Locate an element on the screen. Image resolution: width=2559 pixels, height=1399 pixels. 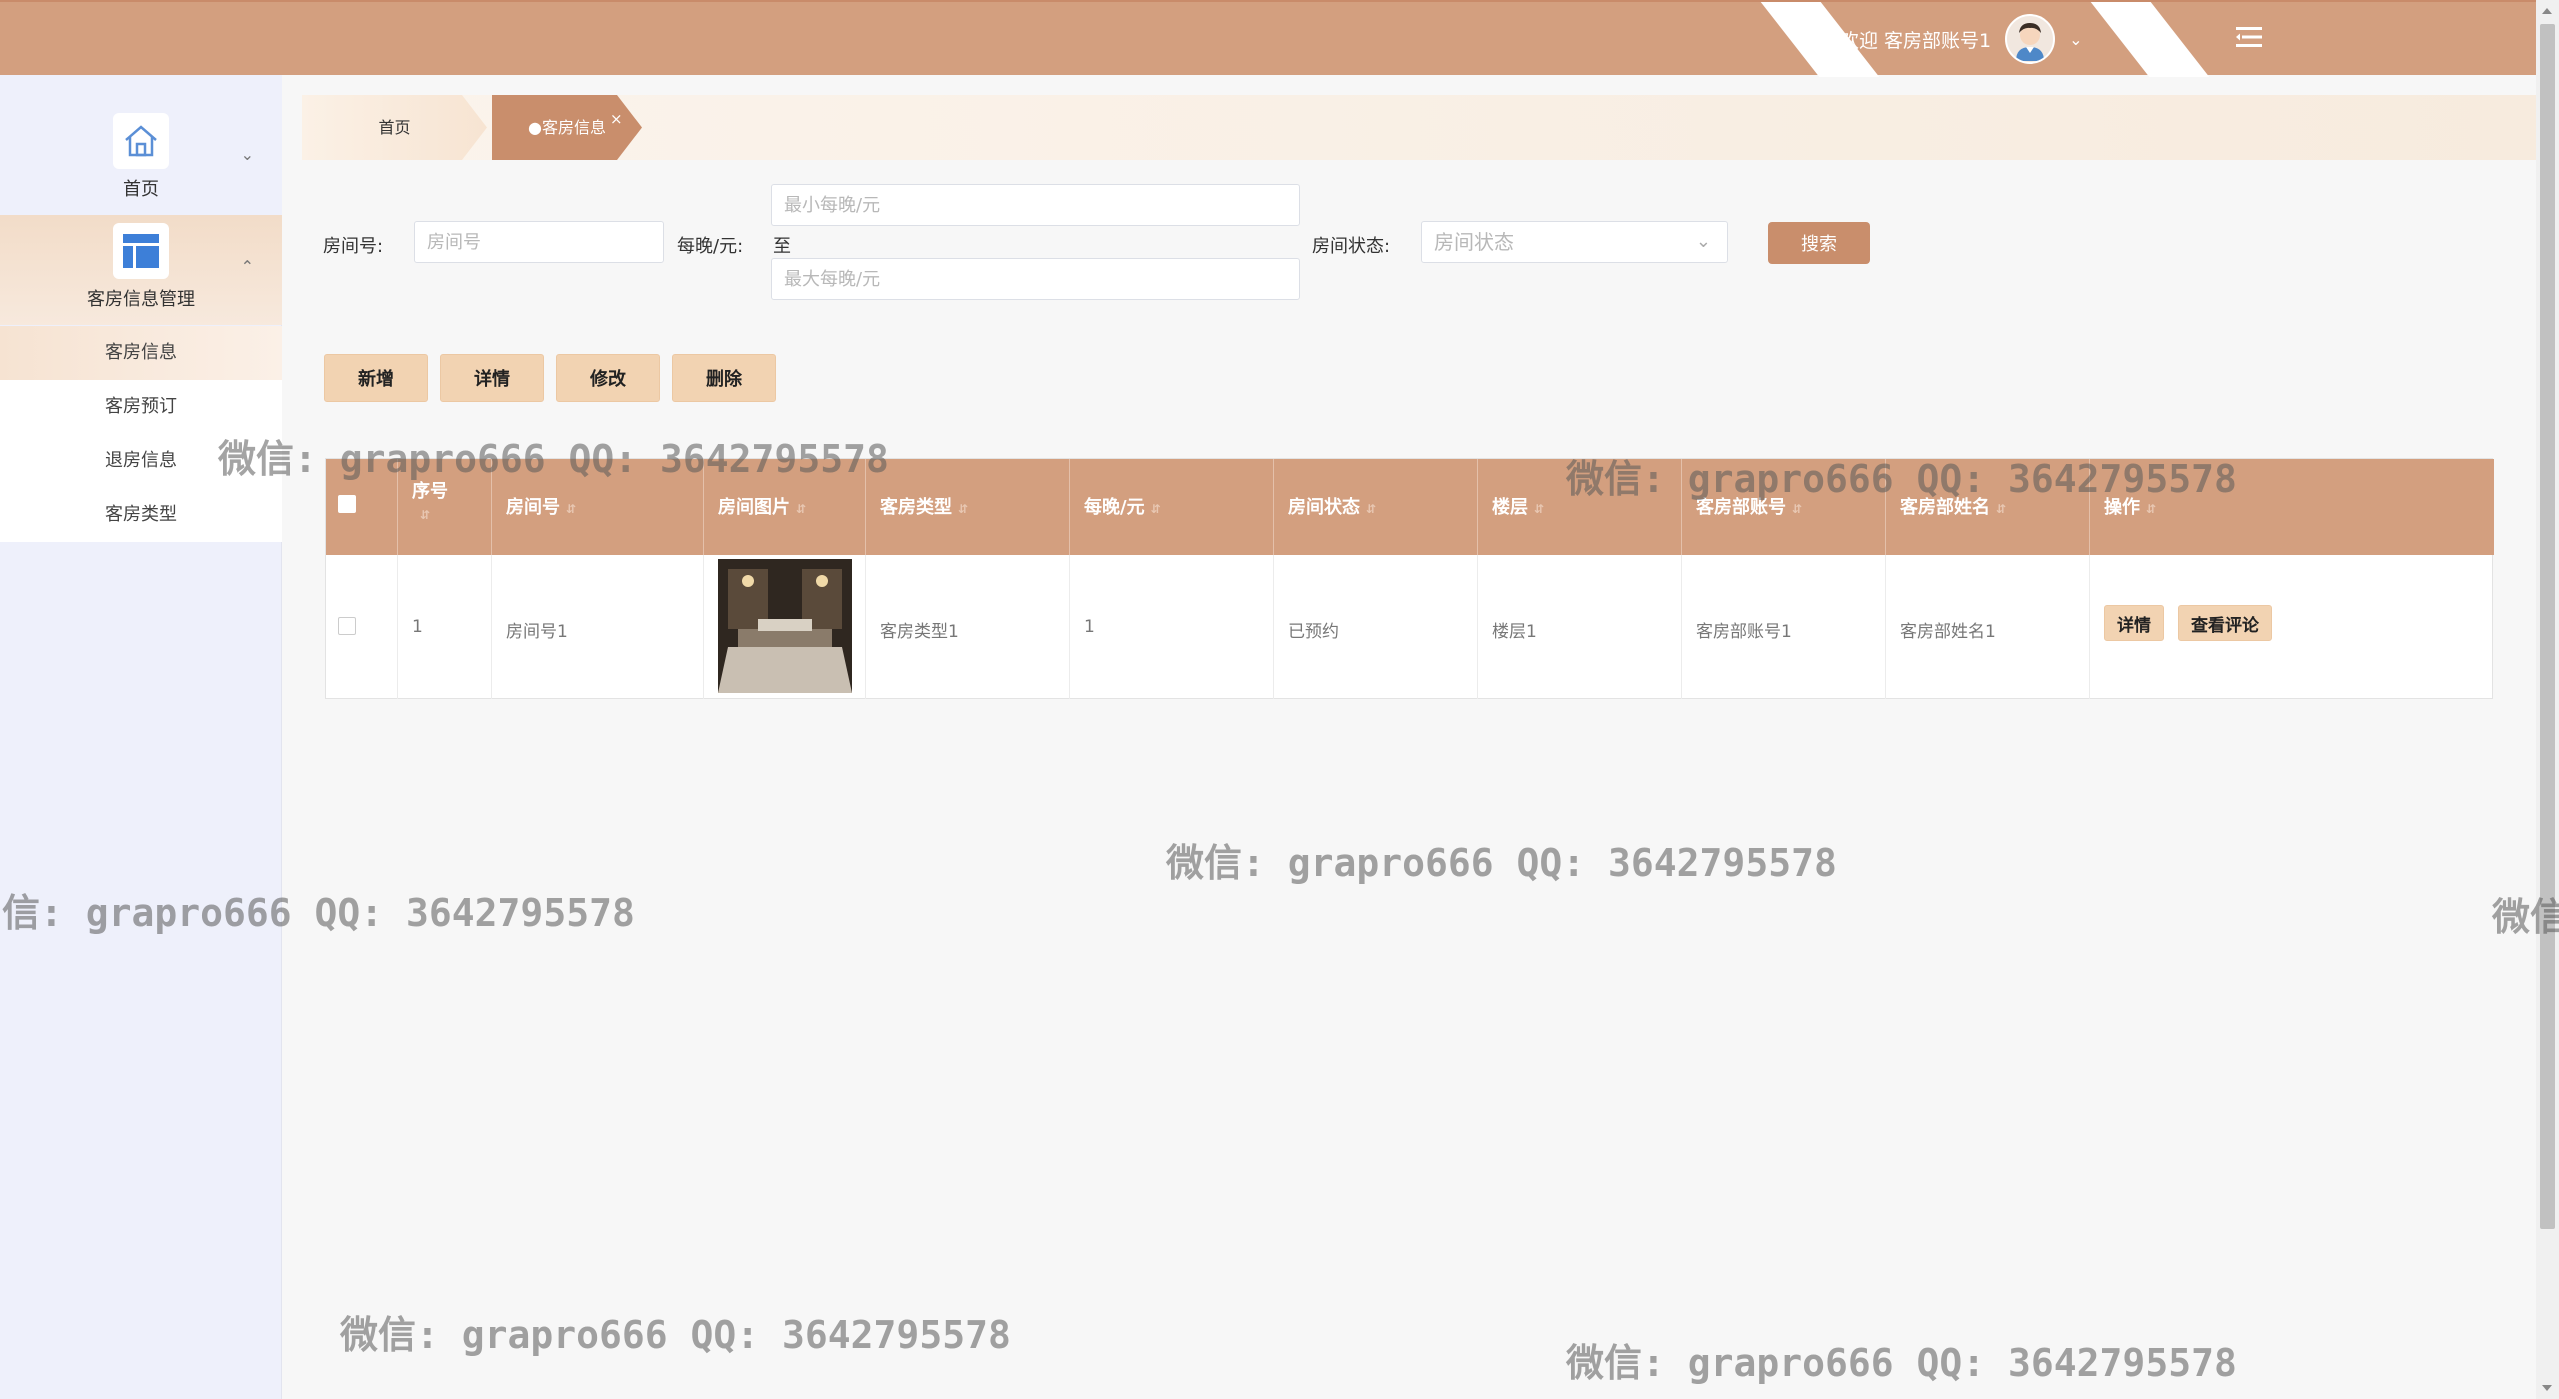
room-no-input is located at coordinates (539, 242).